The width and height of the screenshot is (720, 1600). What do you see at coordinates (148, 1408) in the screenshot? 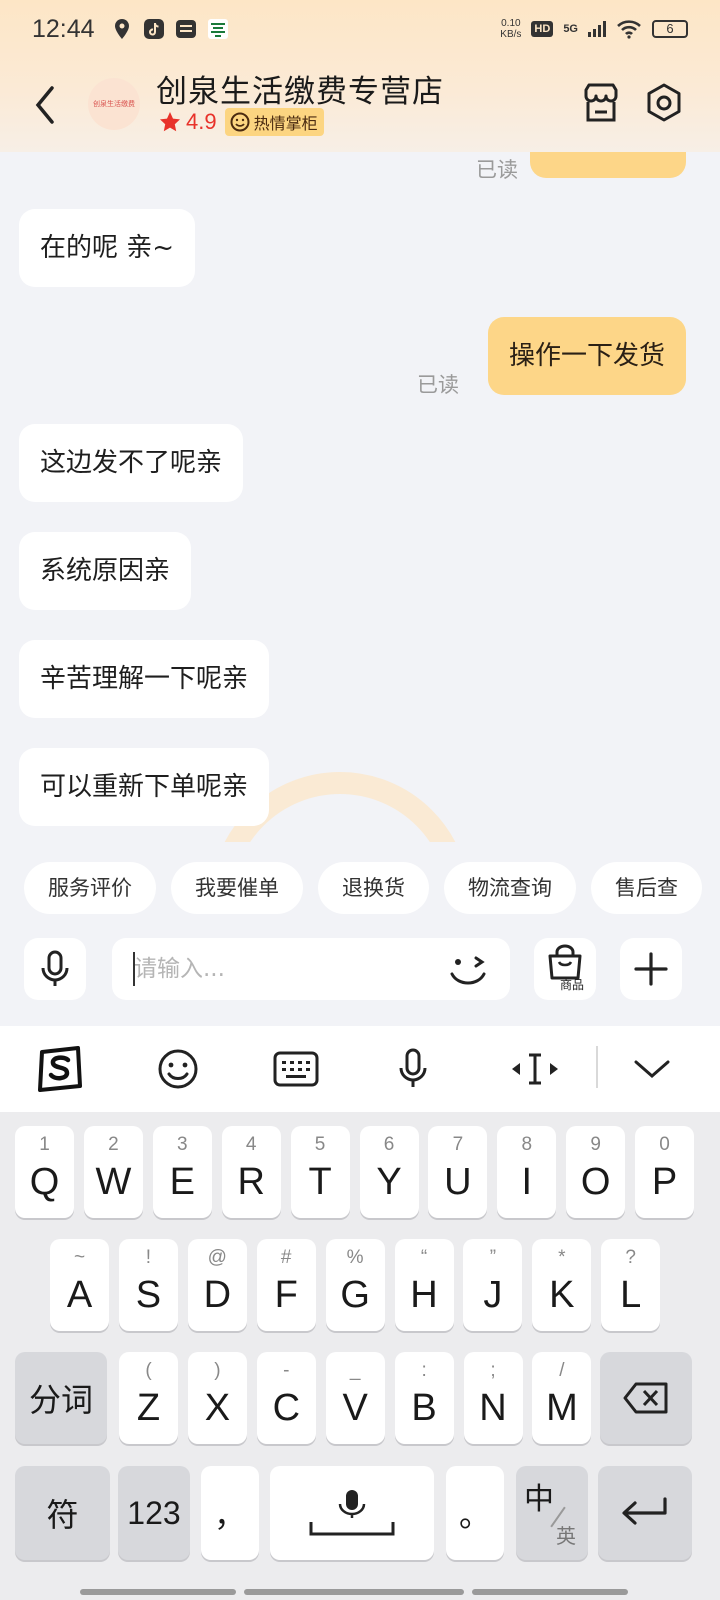
I see `key-label: Z` at bounding box center [148, 1408].